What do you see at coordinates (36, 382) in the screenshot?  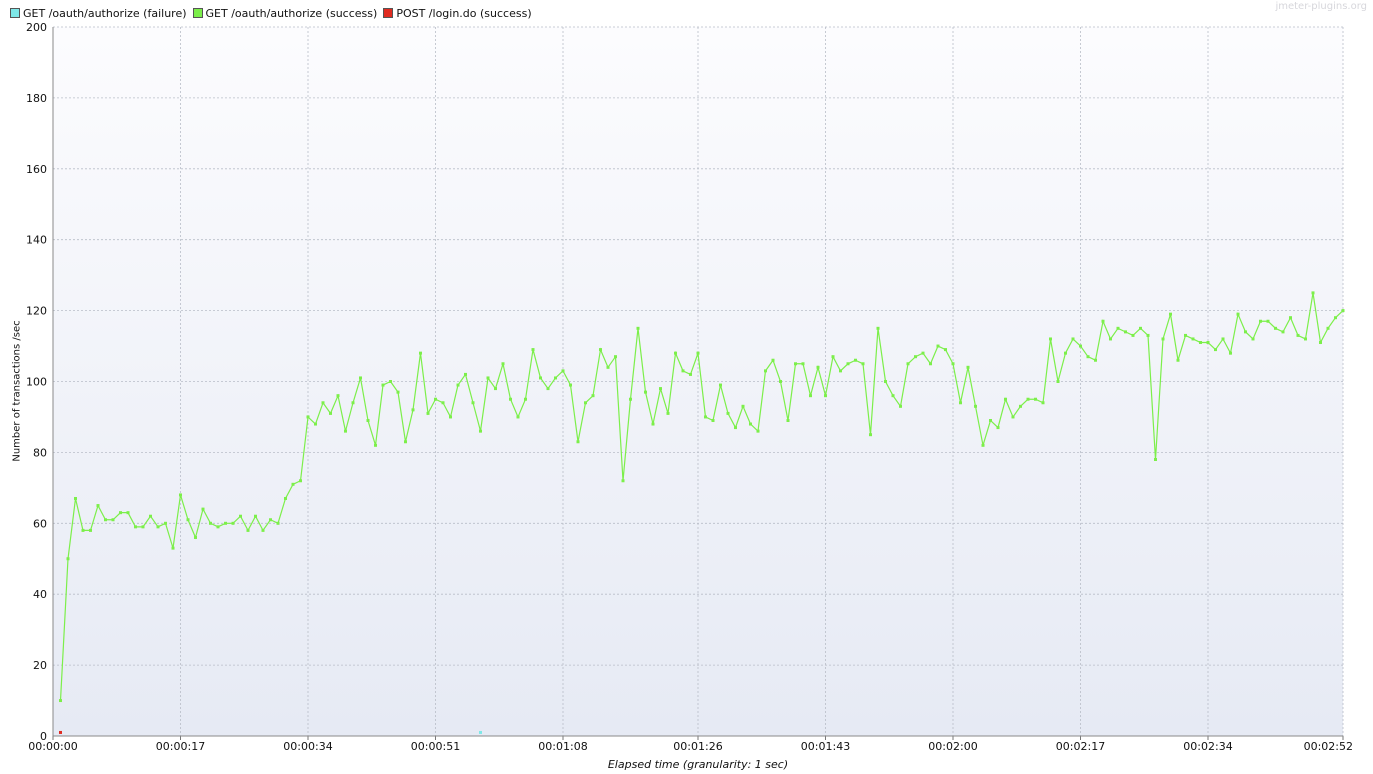 I see `y-tick-label: 100` at bounding box center [36, 382].